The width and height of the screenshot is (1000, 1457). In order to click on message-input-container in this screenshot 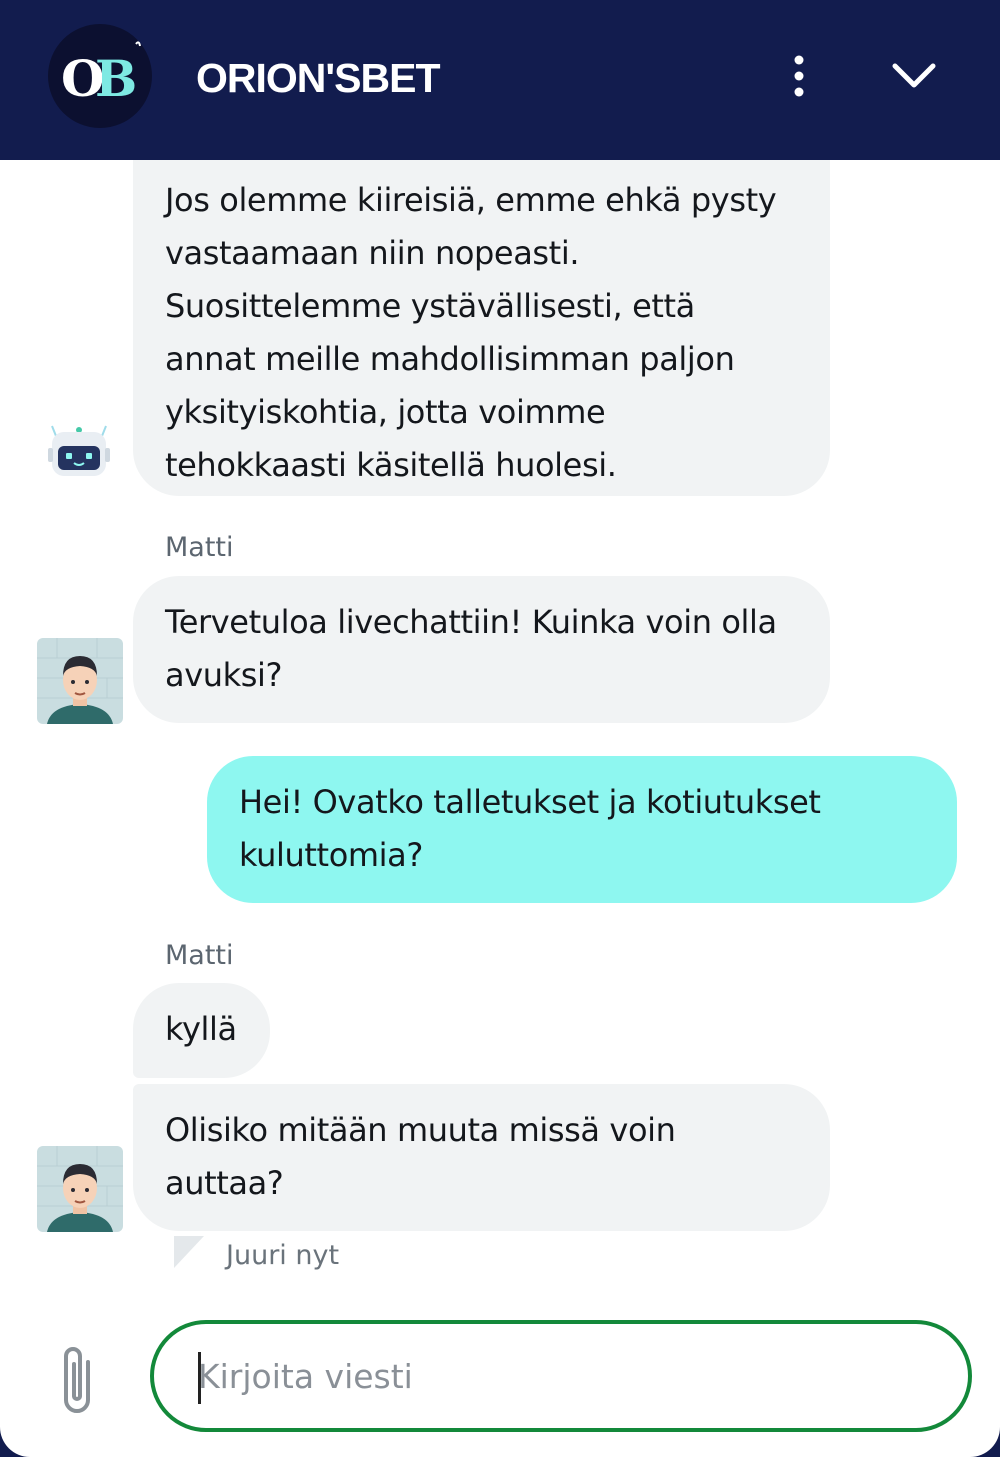, I will do `click(561, 1376)`.